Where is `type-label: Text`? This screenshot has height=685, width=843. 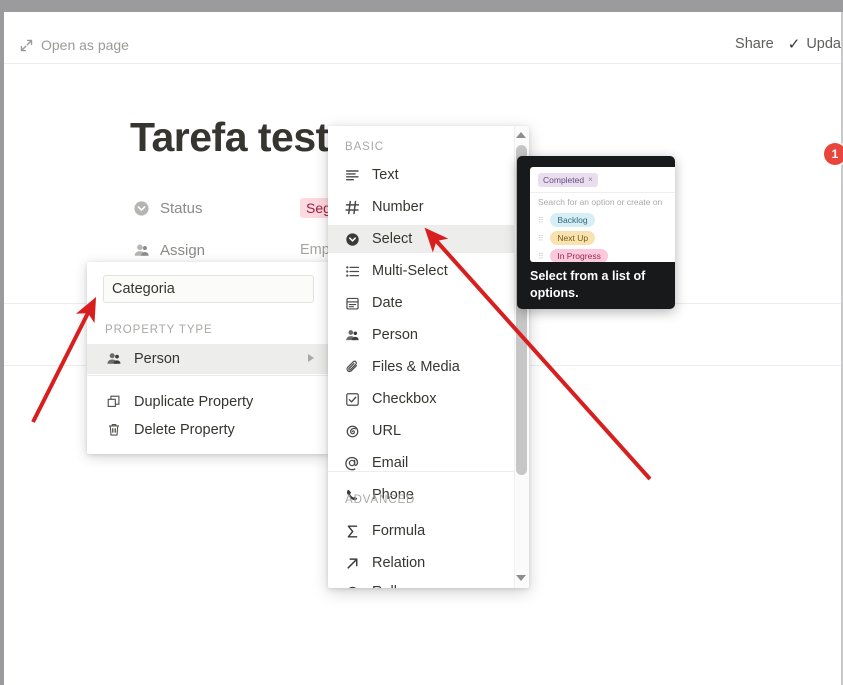
type-label: Text is located at coordinates (385, 175).